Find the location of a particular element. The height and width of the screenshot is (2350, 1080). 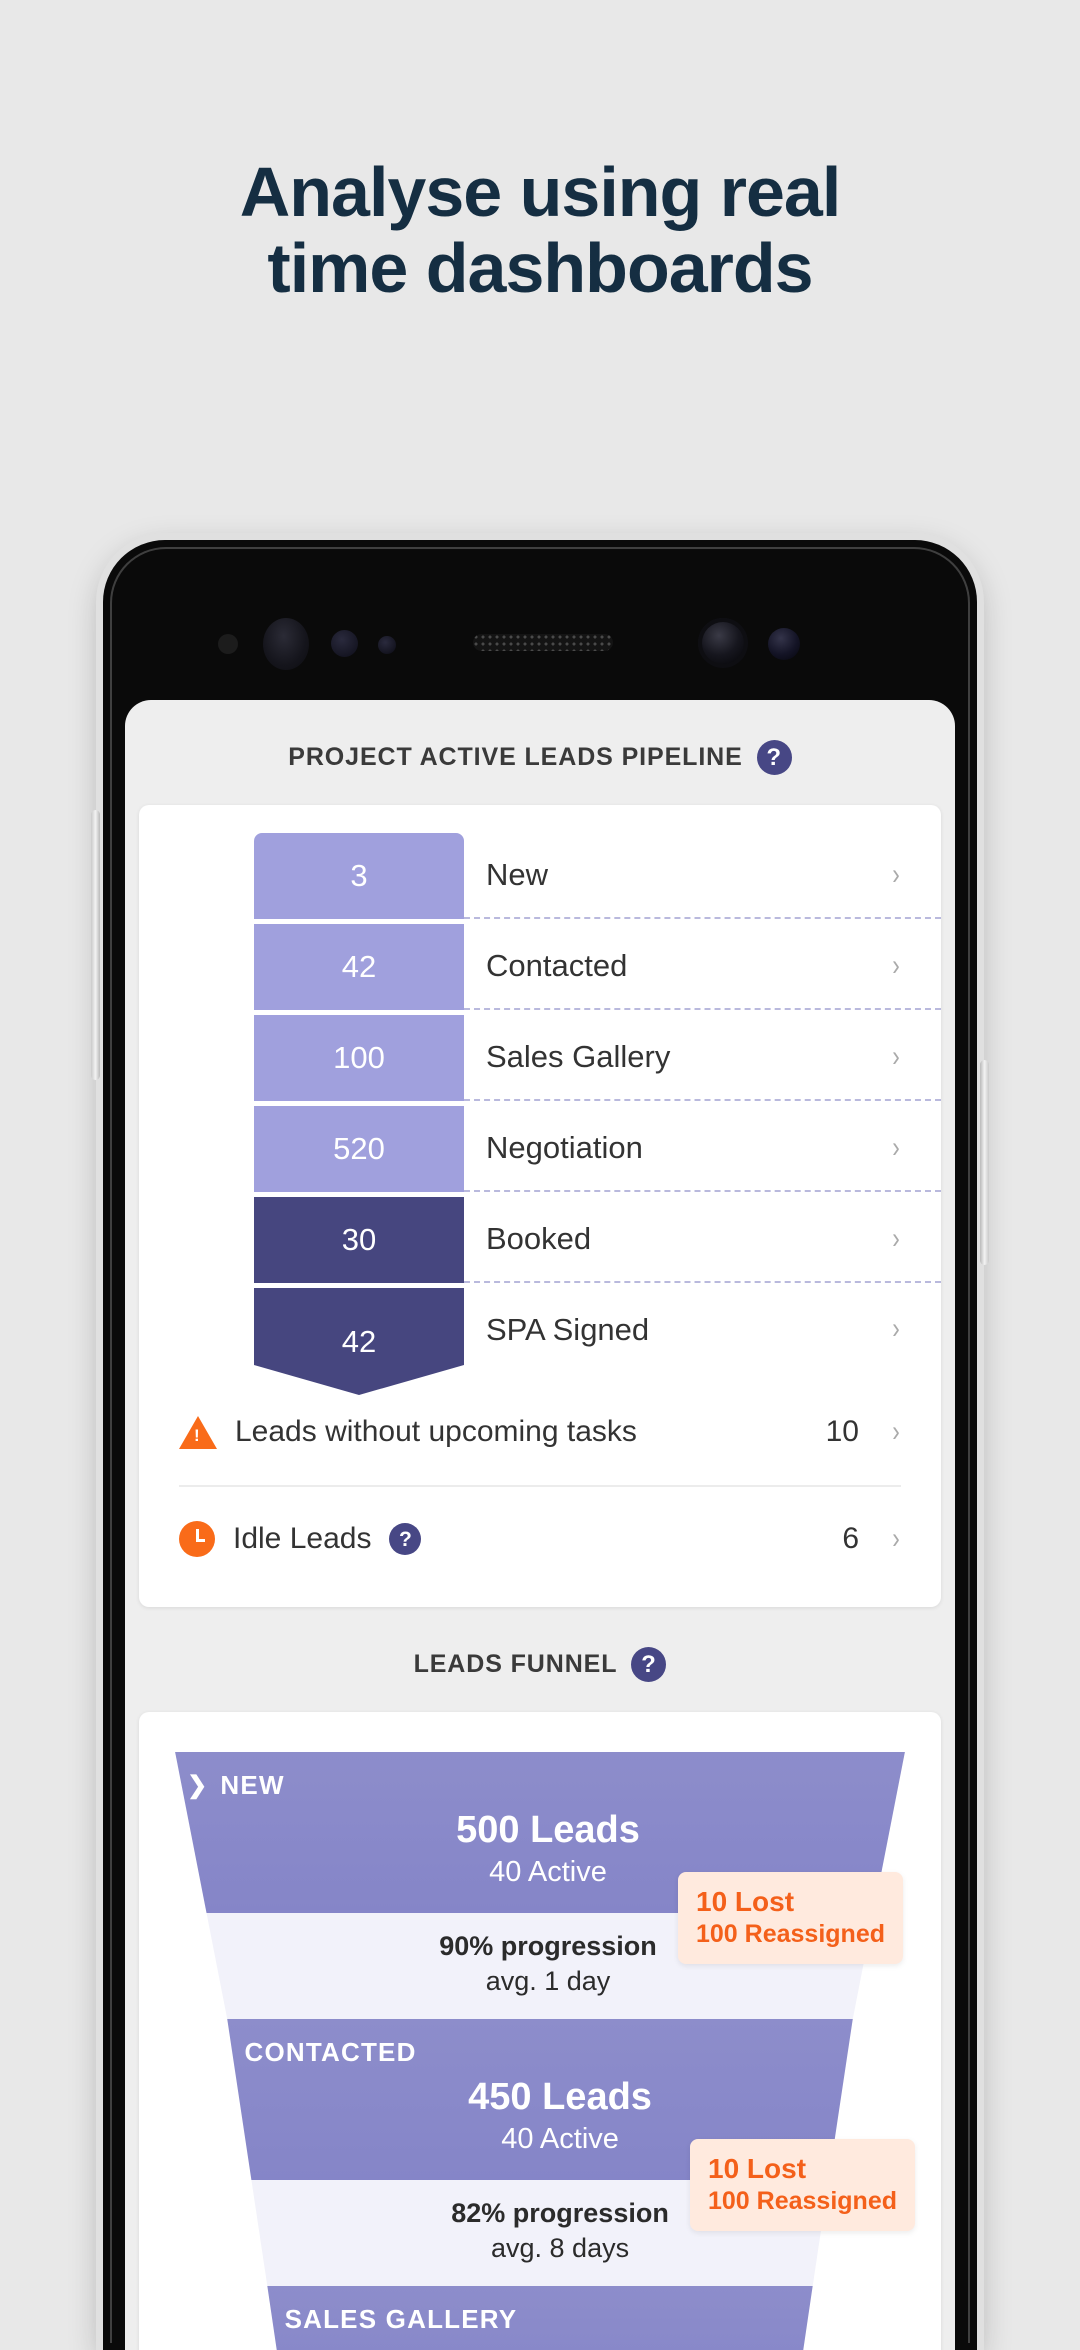

funnel-badge-reassigned-new: 100 Reassigned is located at coordinates (790, 1934).